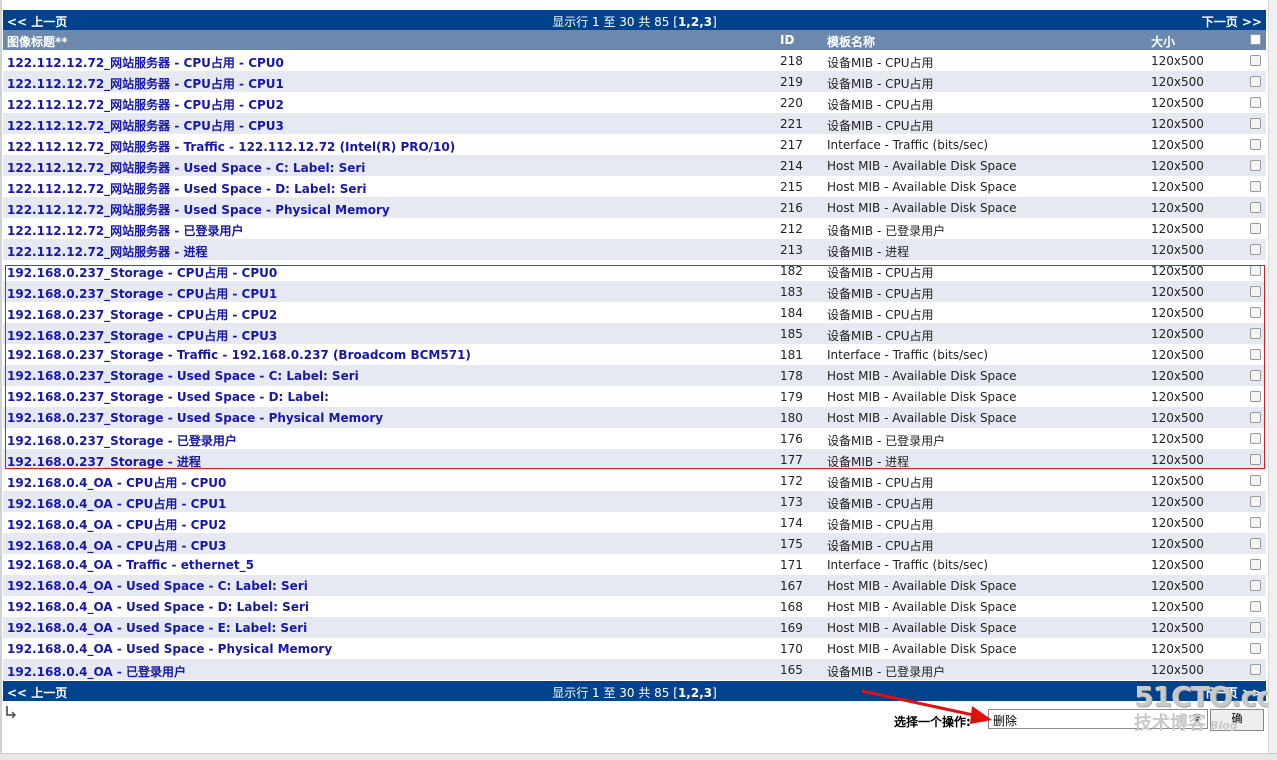 This screenshot has width=1277, height=760. I want to click on graph-title-link: 192.168.0.237_Storage - CPU占用 - CPU3, so click(142, 335).